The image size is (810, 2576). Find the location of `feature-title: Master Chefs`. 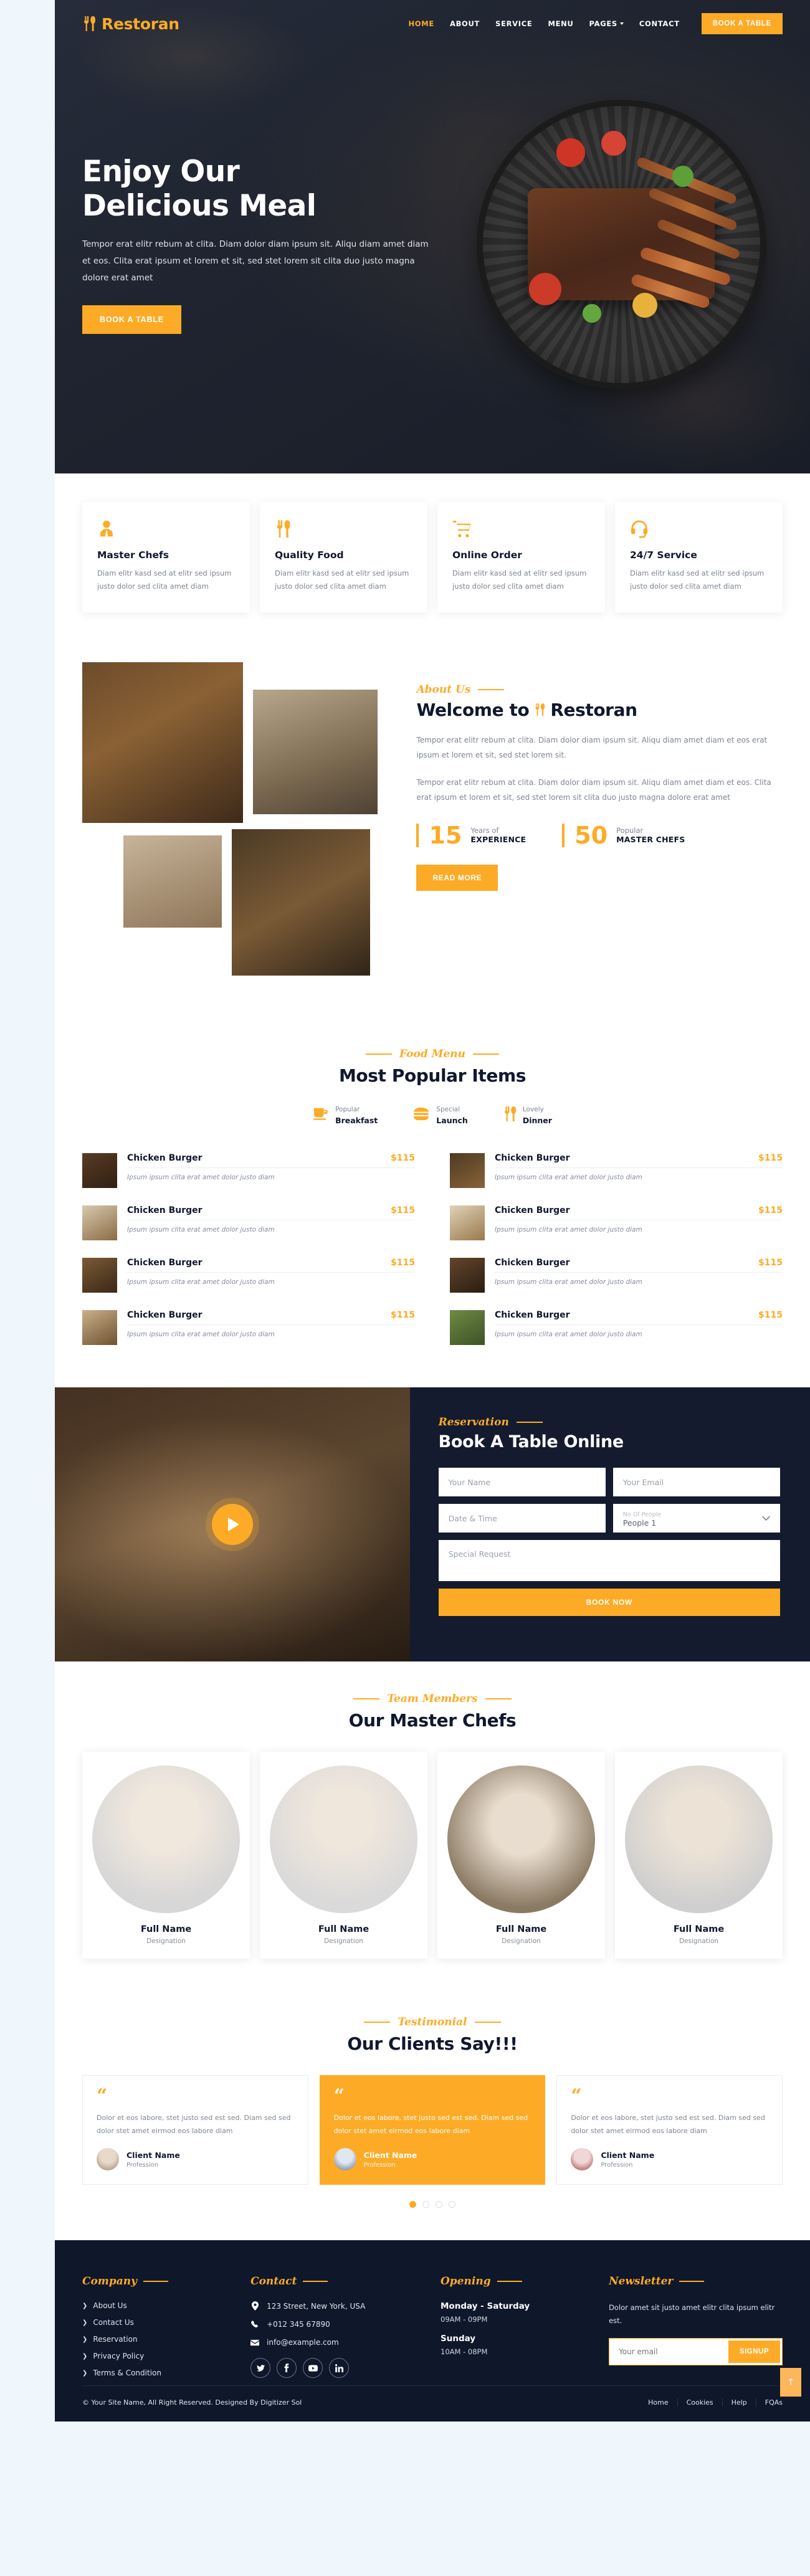

feature-title: Master Chefs is located at coordinates (133, 555).